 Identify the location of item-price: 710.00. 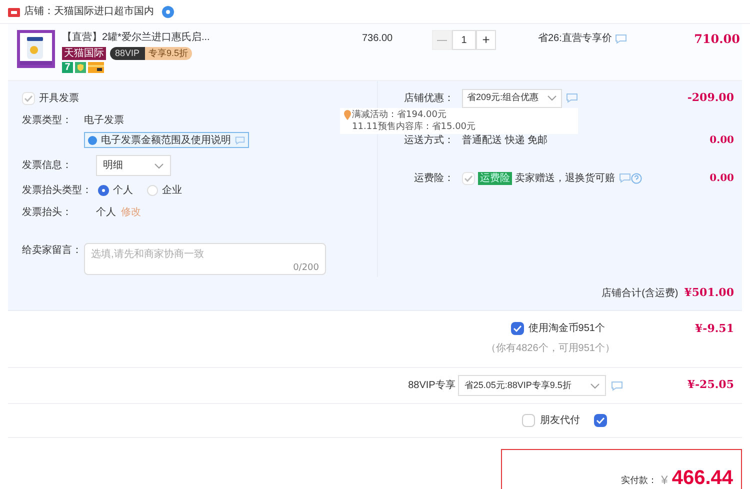
(717, 39).